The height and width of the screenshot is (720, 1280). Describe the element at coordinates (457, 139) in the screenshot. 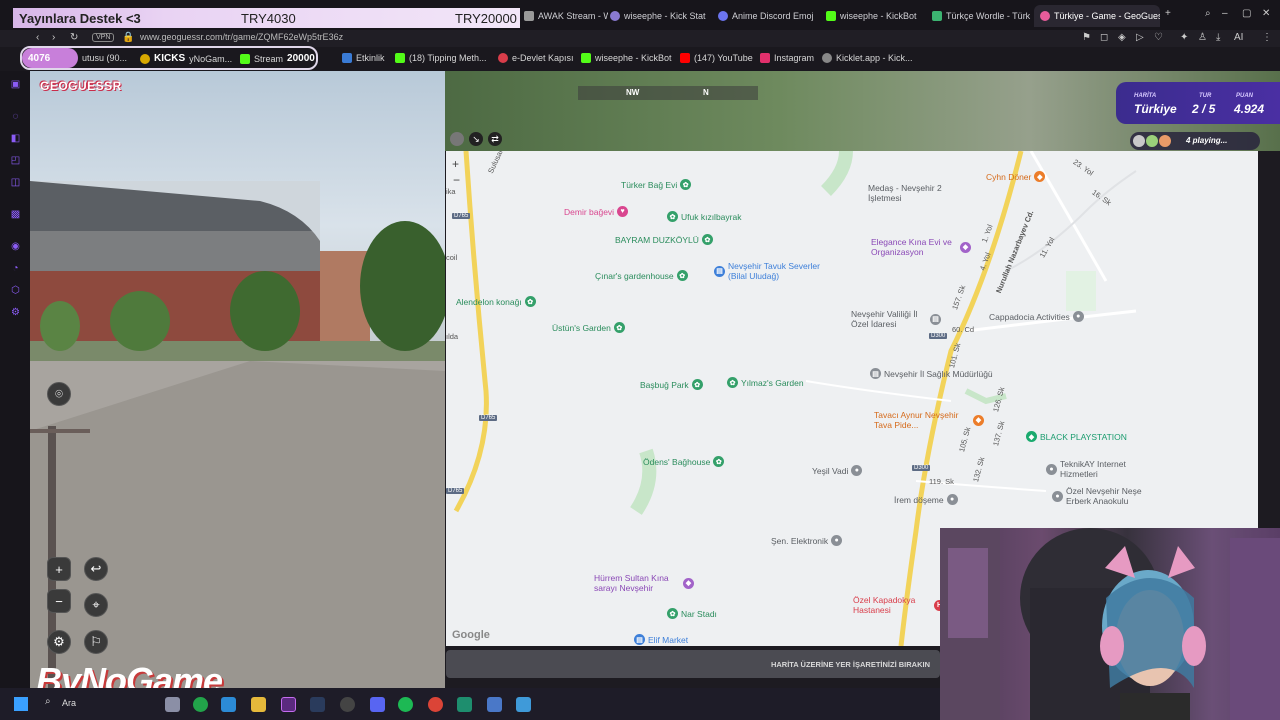

I see `map-pin-tool` at that location.